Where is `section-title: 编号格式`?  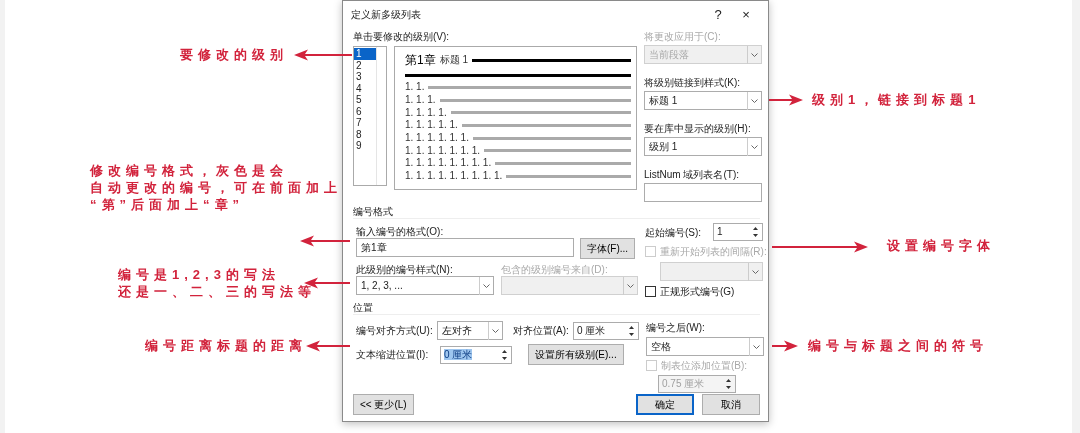 section-title: 编号格式 is located at coordinates (373, 211).